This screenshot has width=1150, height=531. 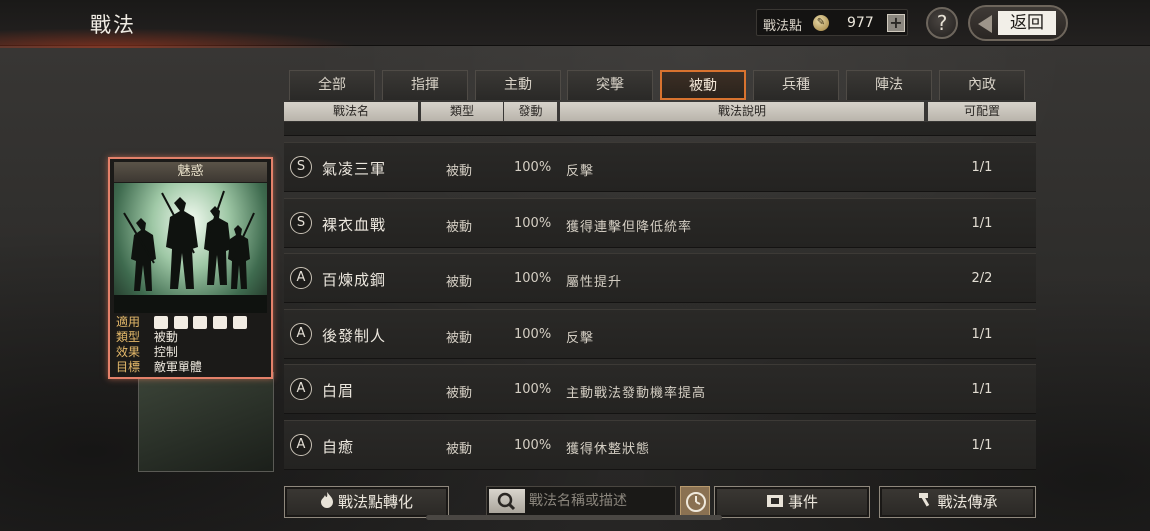 I want to click on inherit-tactic-label: 戰法傳承, so click(x=967, y=502).